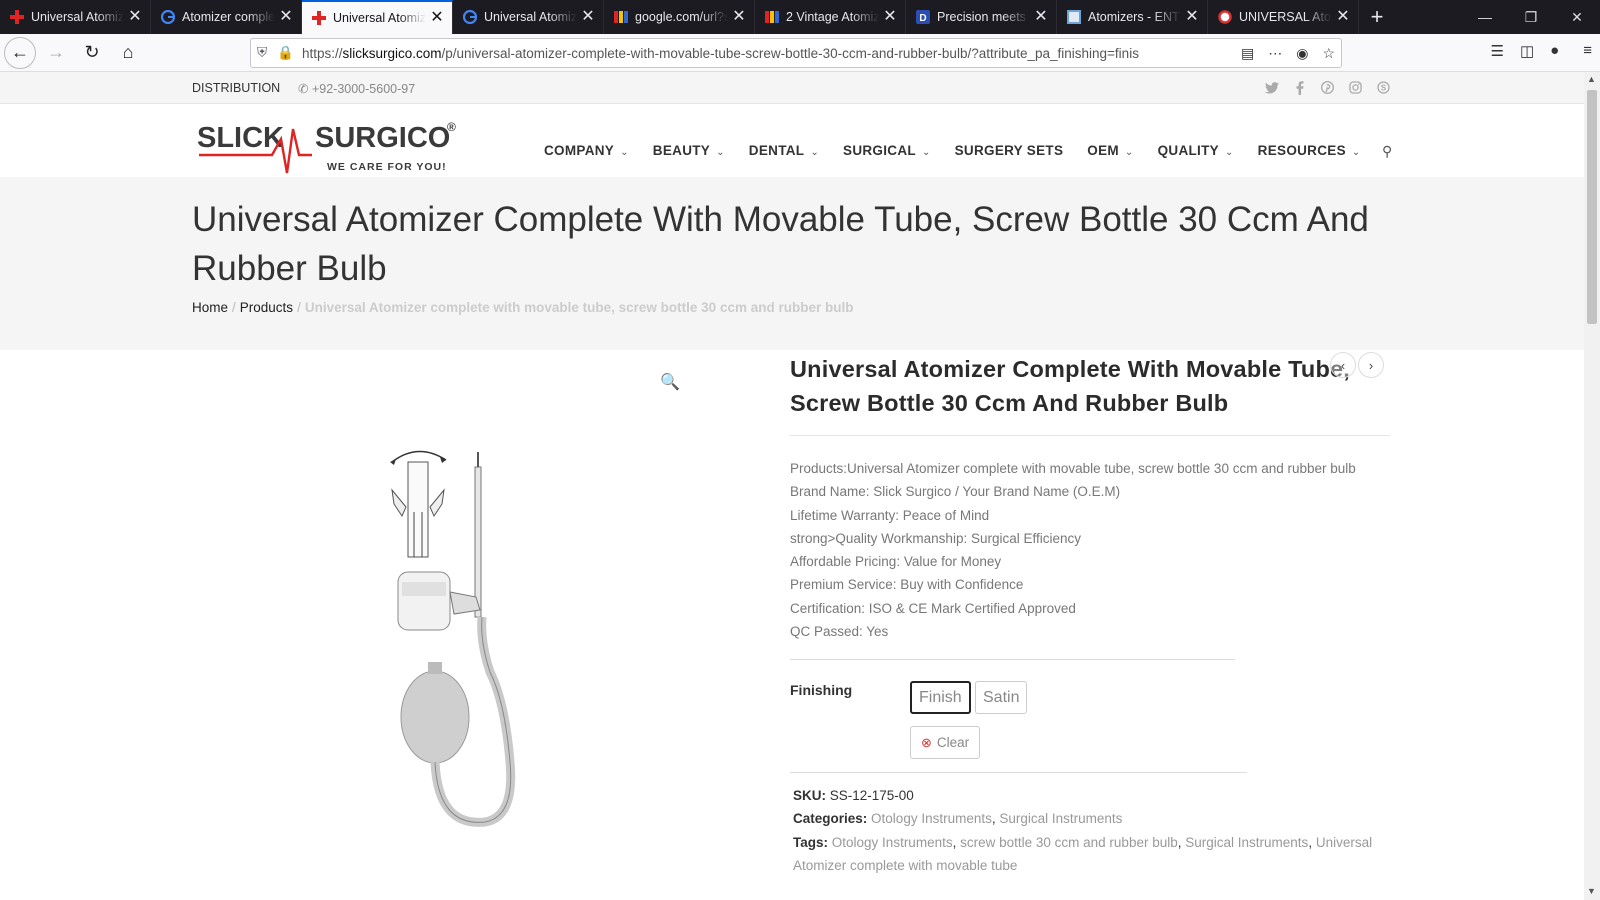  Describe the element at coordinates (20, 52) in the screenshot. I see `back-button: ←` at that location.